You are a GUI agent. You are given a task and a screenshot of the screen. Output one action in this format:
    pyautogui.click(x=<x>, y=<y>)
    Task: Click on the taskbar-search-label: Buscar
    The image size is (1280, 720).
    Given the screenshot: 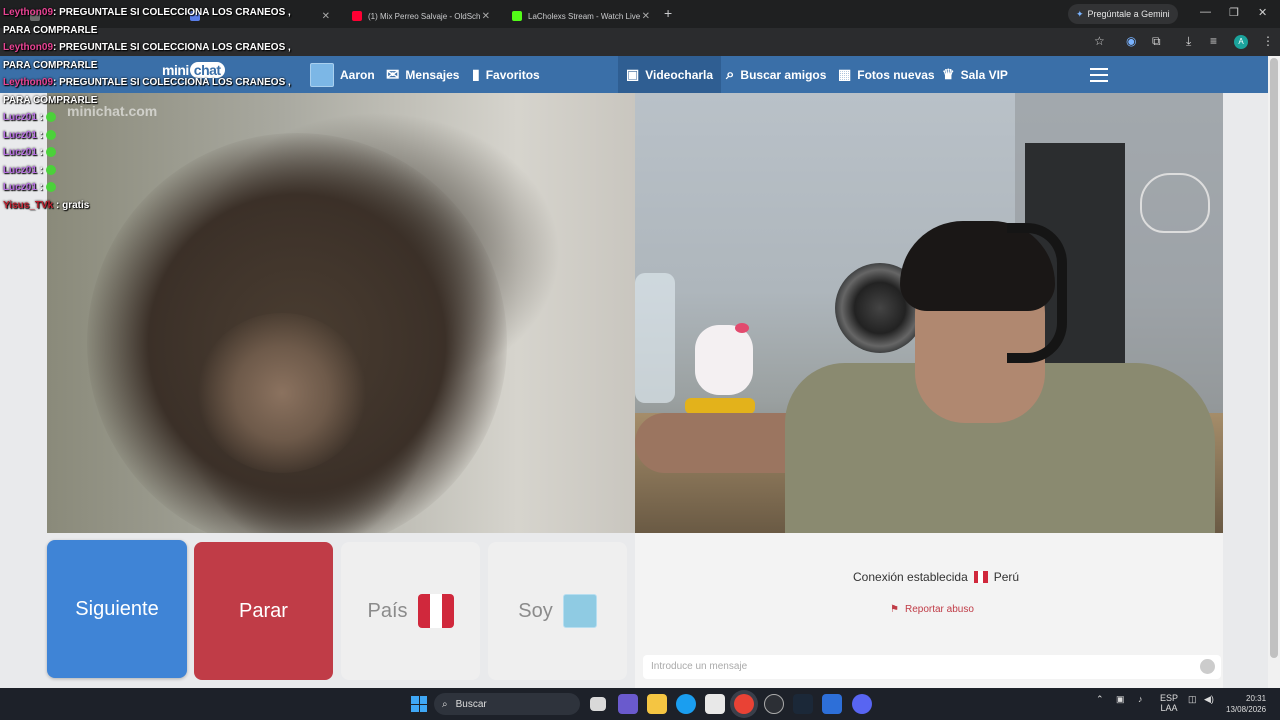 What is the action you would take?
    pyautogui.click(x=471, y=704)
    